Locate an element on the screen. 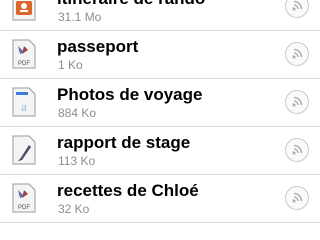 Image resolution: width=320 pixels, height=240 pixels. map-file-icon is located at coordinates (24, 10).